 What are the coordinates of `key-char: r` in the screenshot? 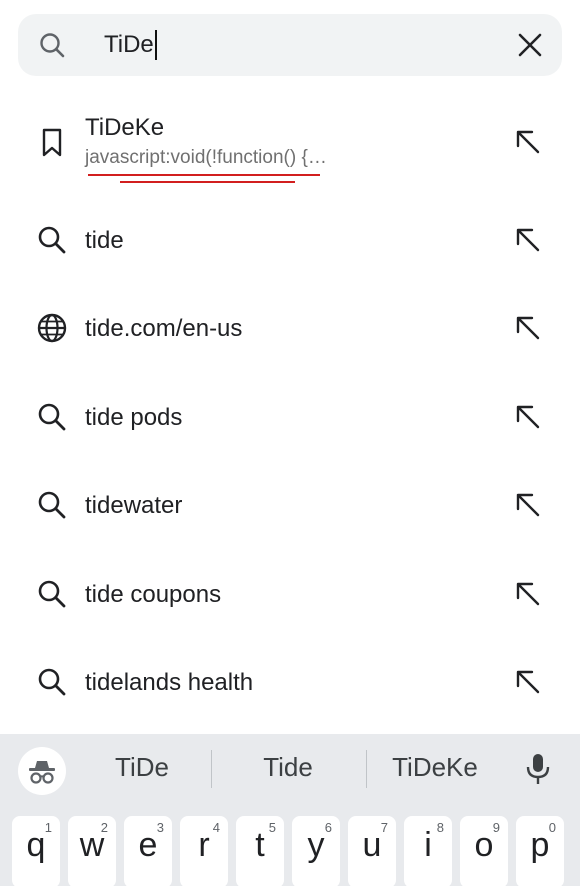 It's located at (204, 845).